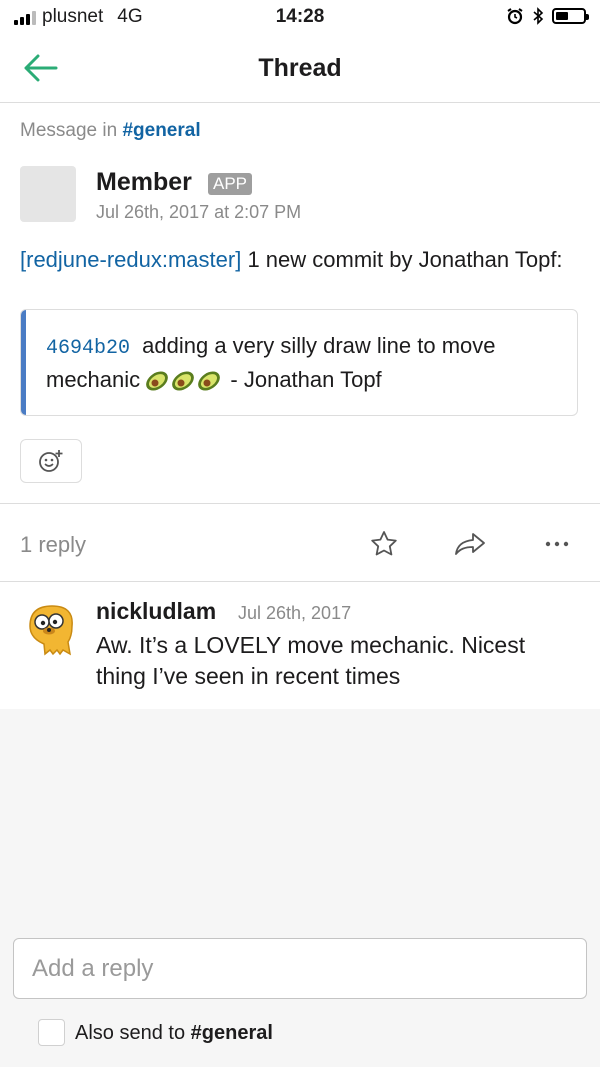 This screenshot has height=1067, width=600. What do you see at coordinates (306, 379) in the screenshot?
I see `commit-author: - Jonathan Topf` at bounding box center [306, 379].